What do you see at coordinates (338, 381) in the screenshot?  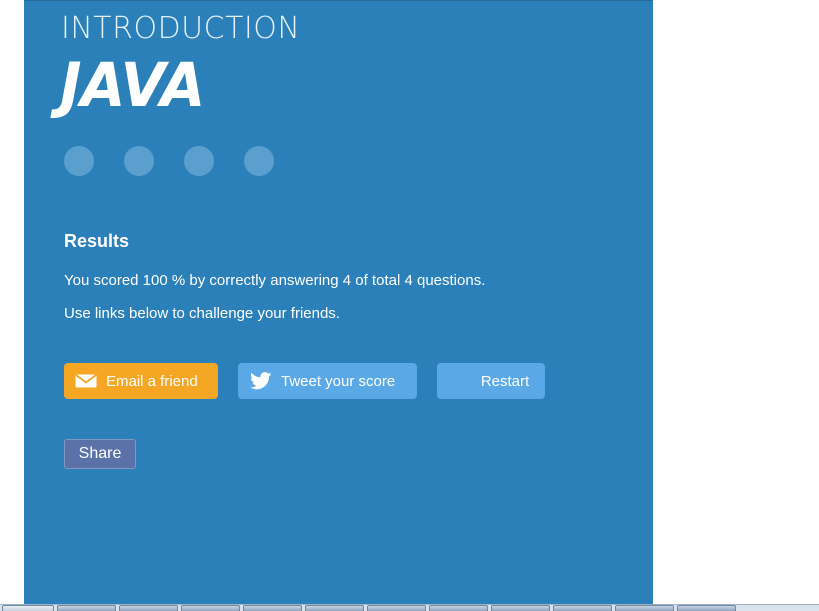 I see `tweet-score-label: Tweet your score` at bounding box center [338, 381].